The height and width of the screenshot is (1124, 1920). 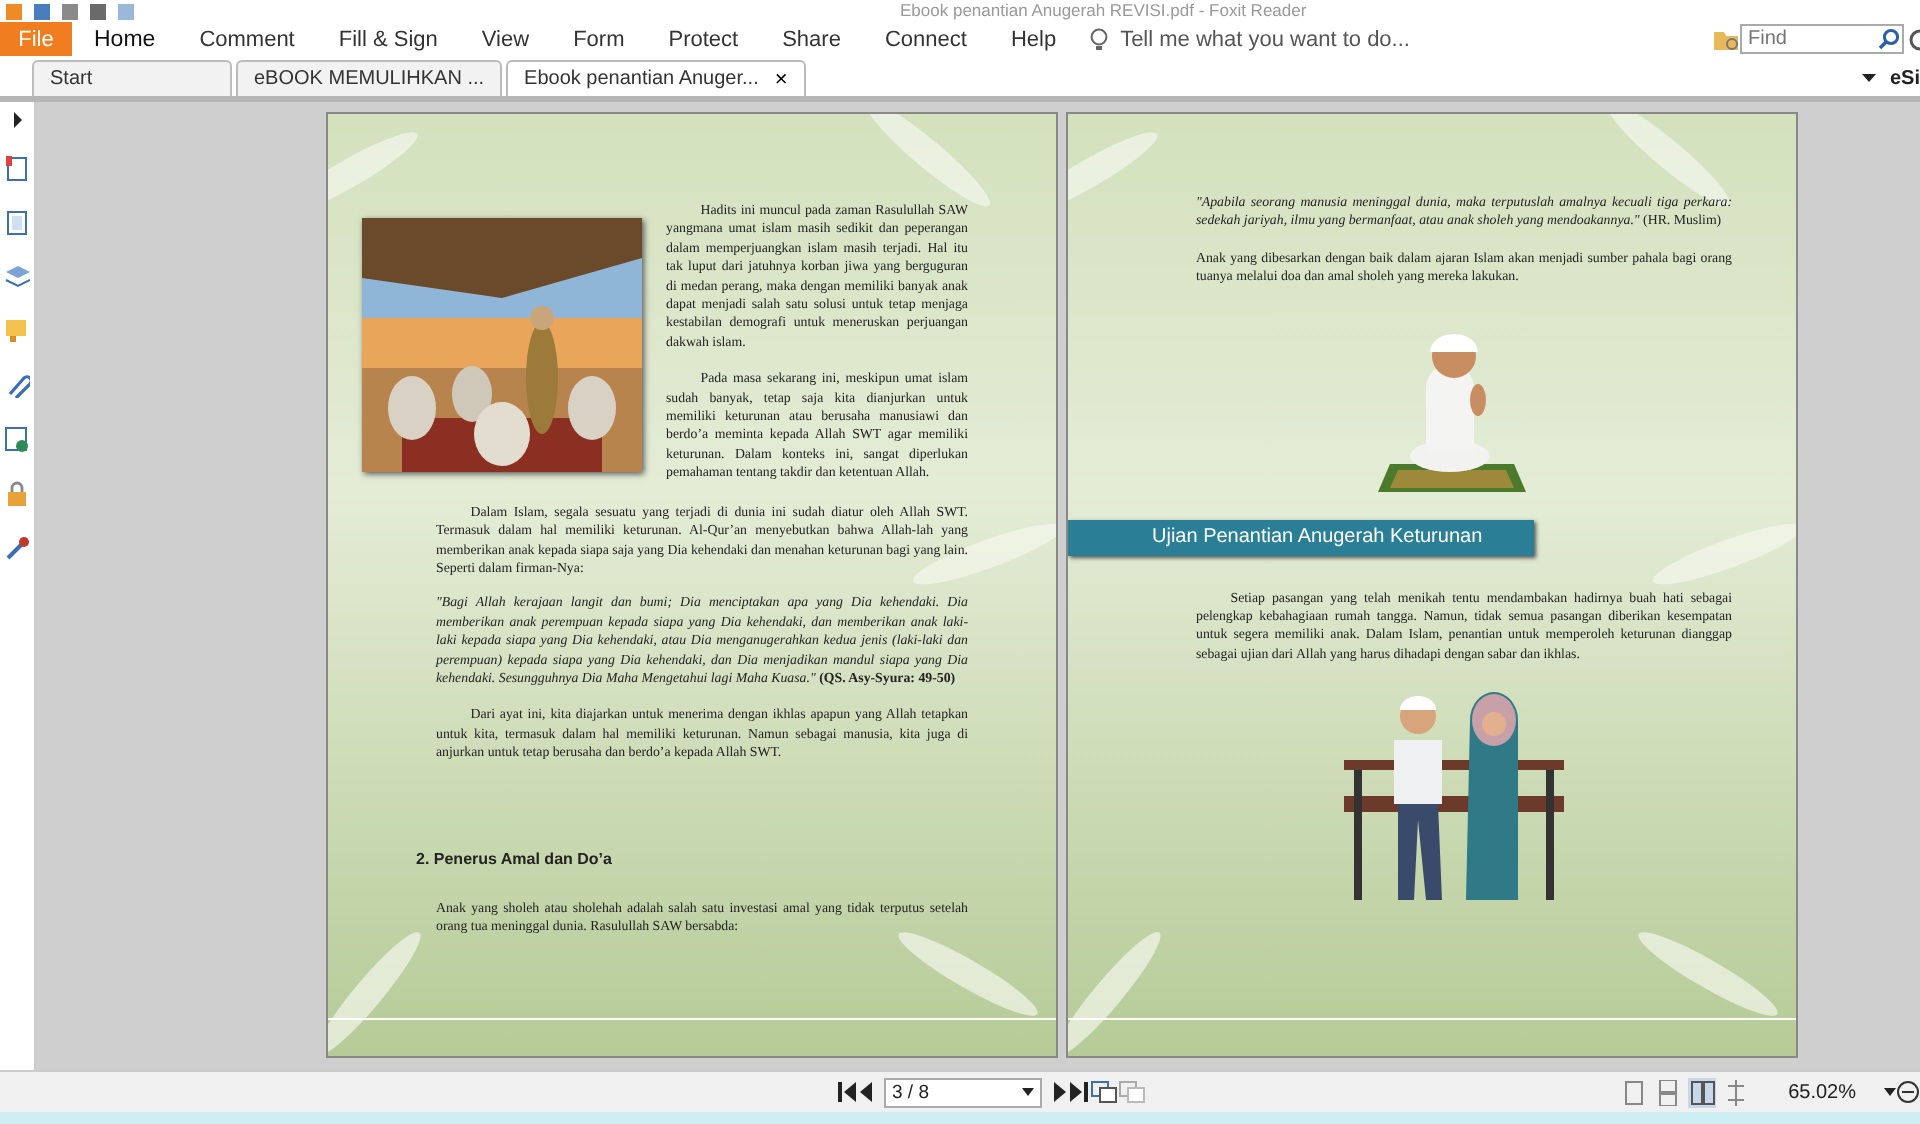 I want to click on lightbulb-icon, so click(x=1099, y=39).